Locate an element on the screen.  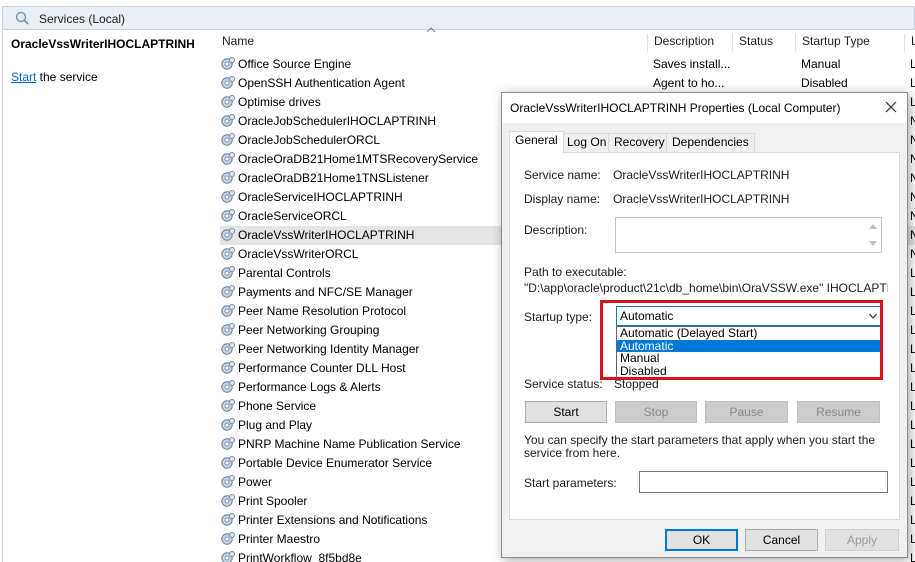
service-name: Portable Device Enumerator Service is located at coordinates (335, 463).